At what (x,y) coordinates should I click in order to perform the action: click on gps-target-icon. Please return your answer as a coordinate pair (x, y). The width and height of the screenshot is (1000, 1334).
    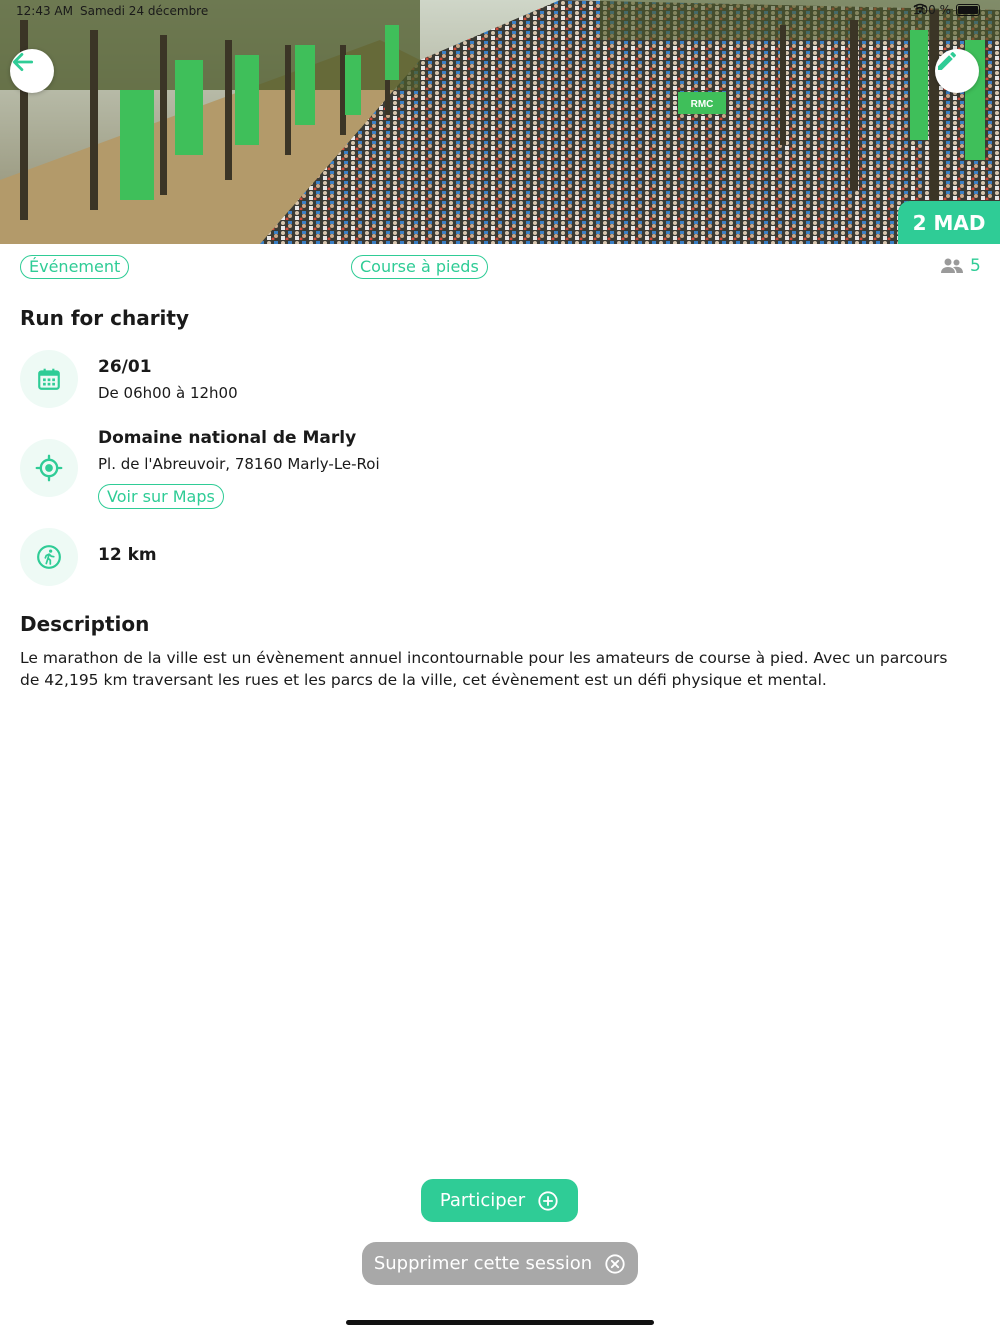
    Looking at the image, I should click on (49, 468).